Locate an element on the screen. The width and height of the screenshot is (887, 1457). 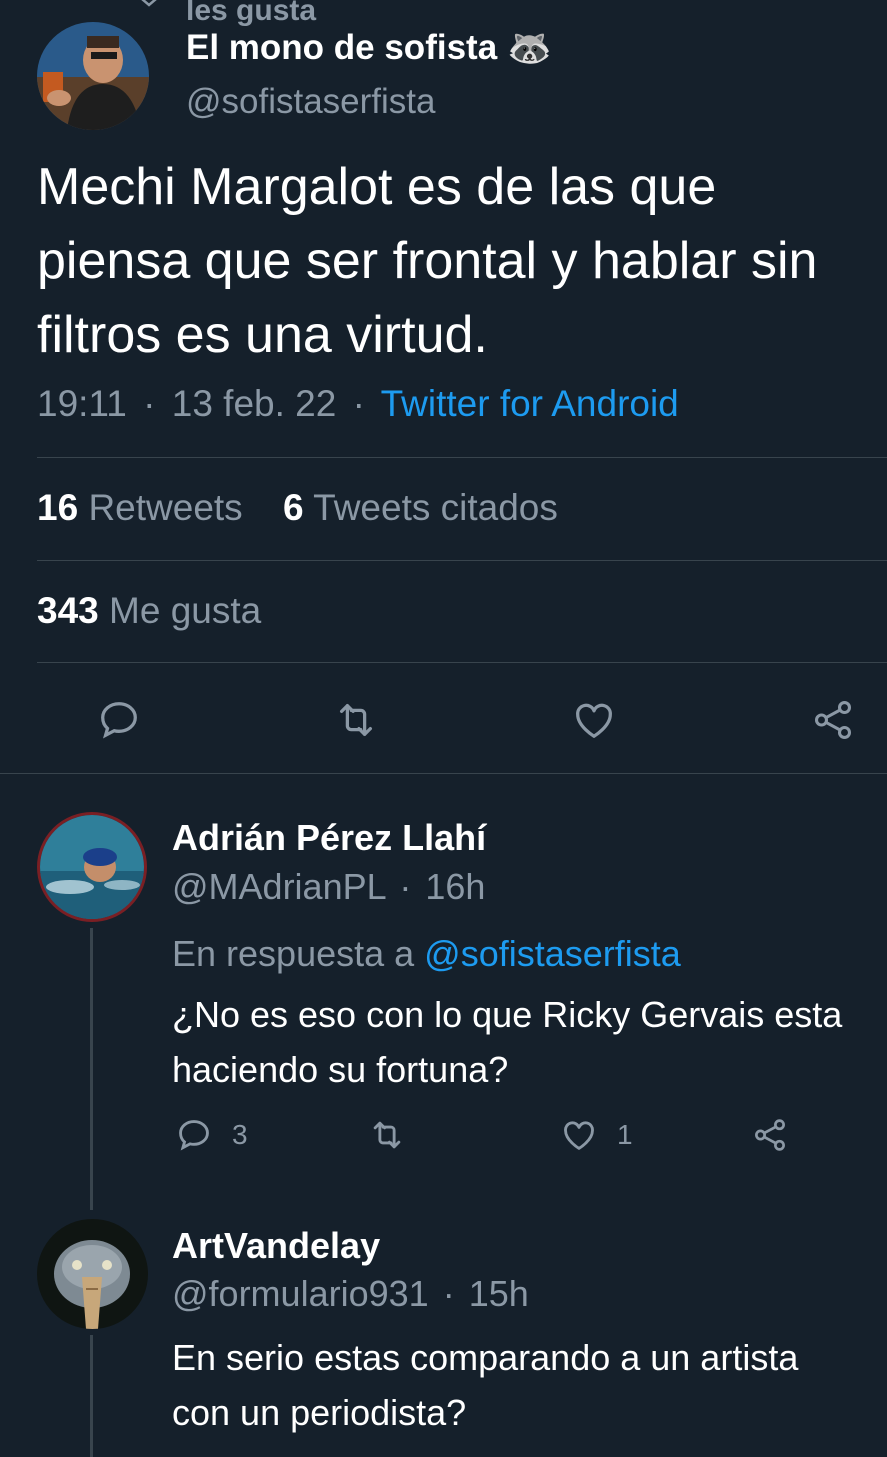
tweet-meta: 19:11 · 13 feb. 22 · Twitter for Android is located at coordinates (358, 403).